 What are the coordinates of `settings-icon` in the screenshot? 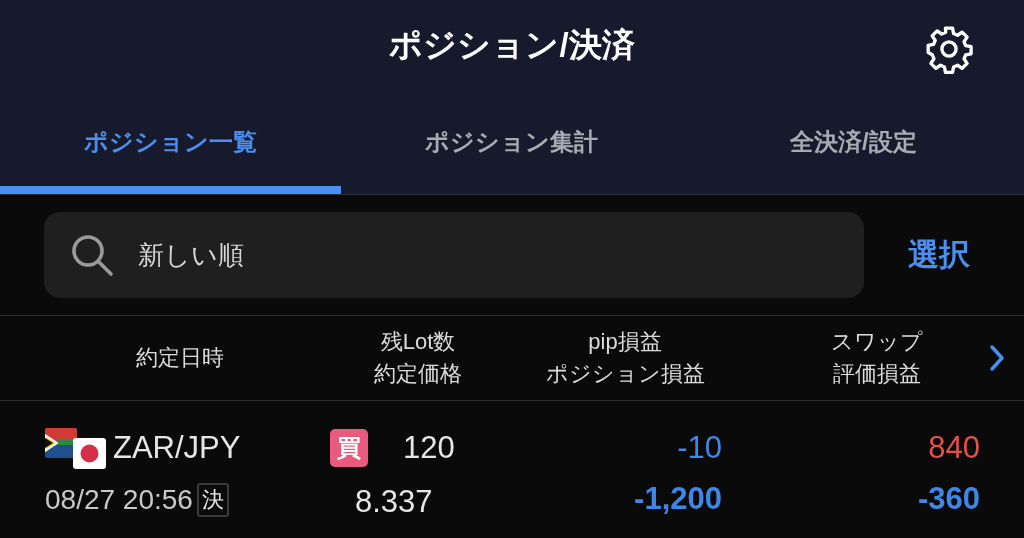 It's located at (949, 49).